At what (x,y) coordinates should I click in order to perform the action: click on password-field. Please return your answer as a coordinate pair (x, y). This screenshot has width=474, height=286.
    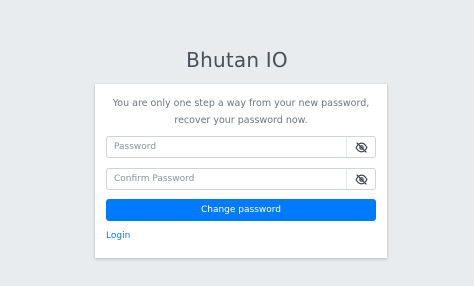
    Looking at the image, I should click on (241, 147).